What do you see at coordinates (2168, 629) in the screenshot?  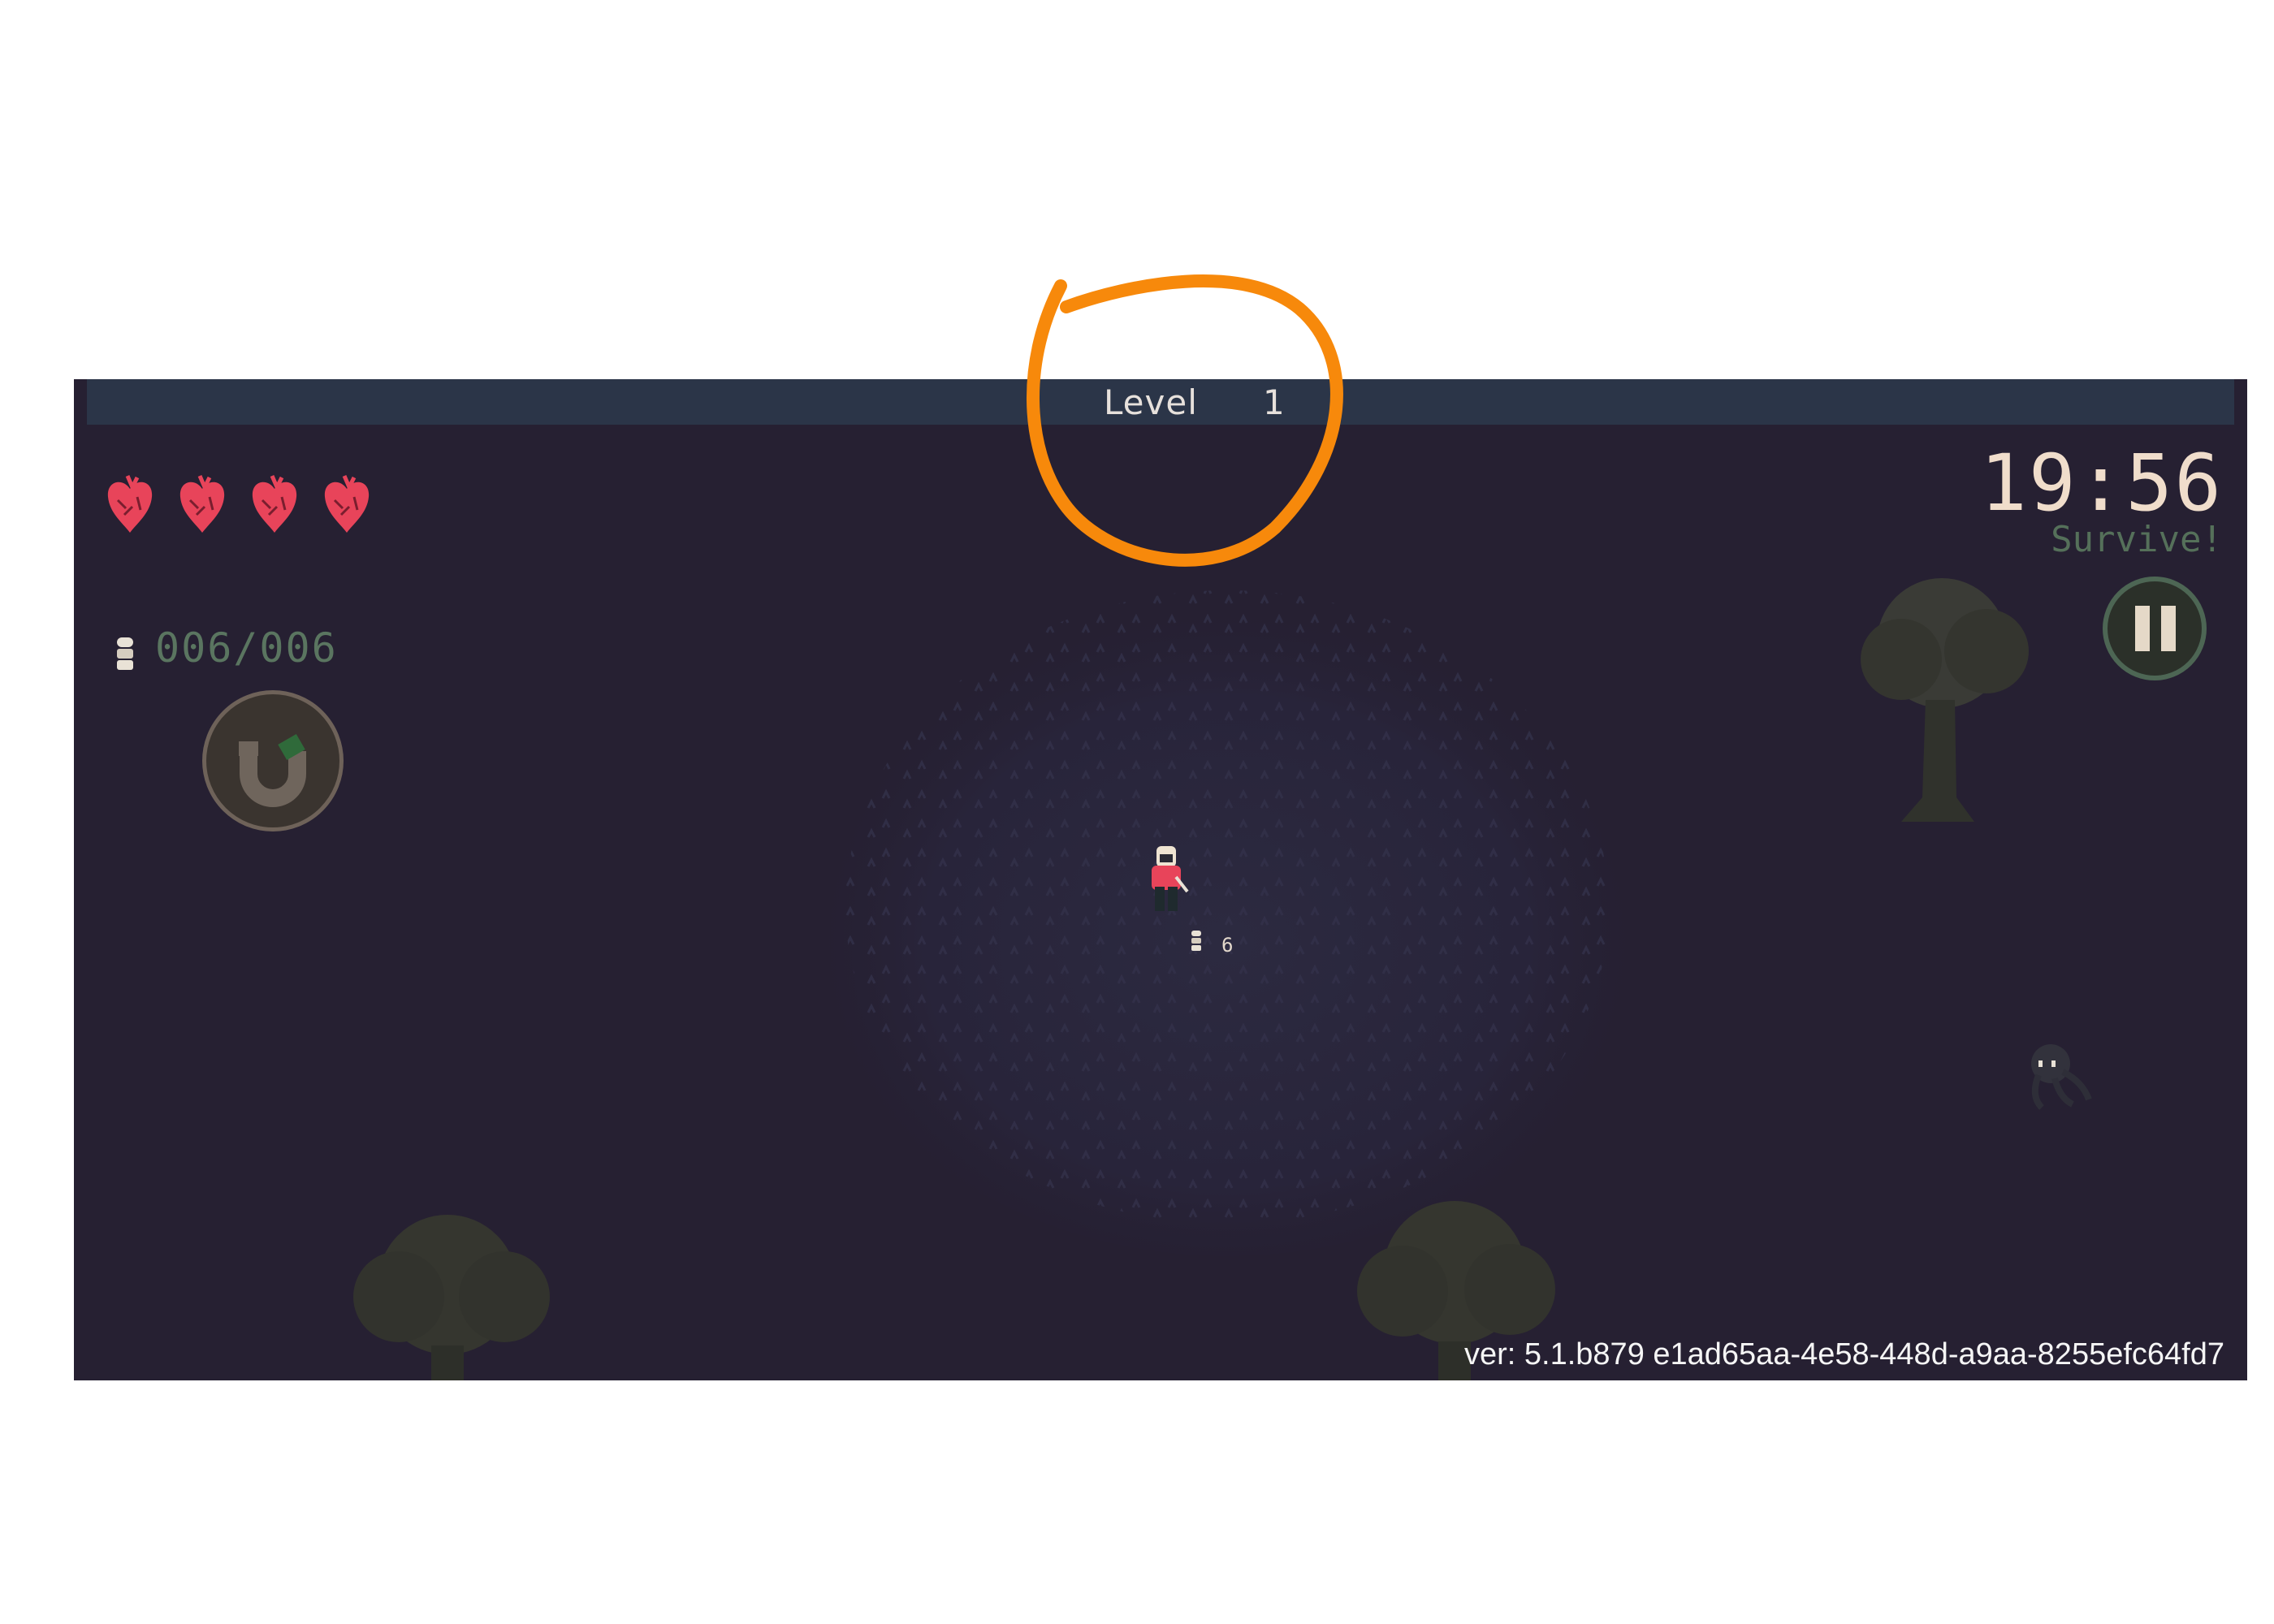 I see `pause-icon-bar` at bounding box center [2168, 629].